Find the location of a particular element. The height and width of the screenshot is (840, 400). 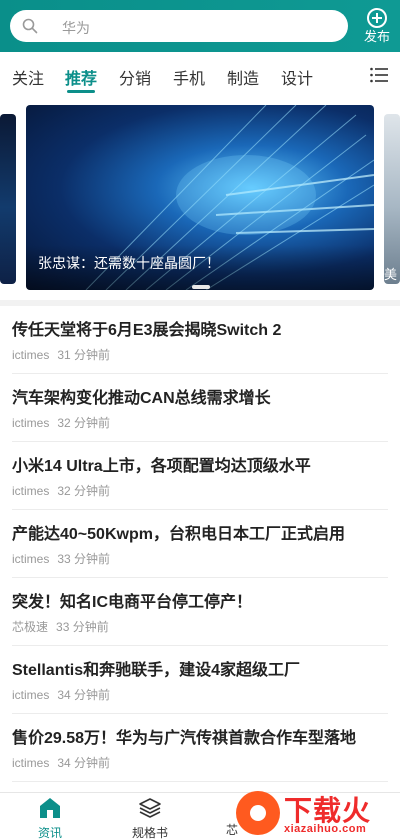

publish-button: 发布 is located at coordinates (377, 27).